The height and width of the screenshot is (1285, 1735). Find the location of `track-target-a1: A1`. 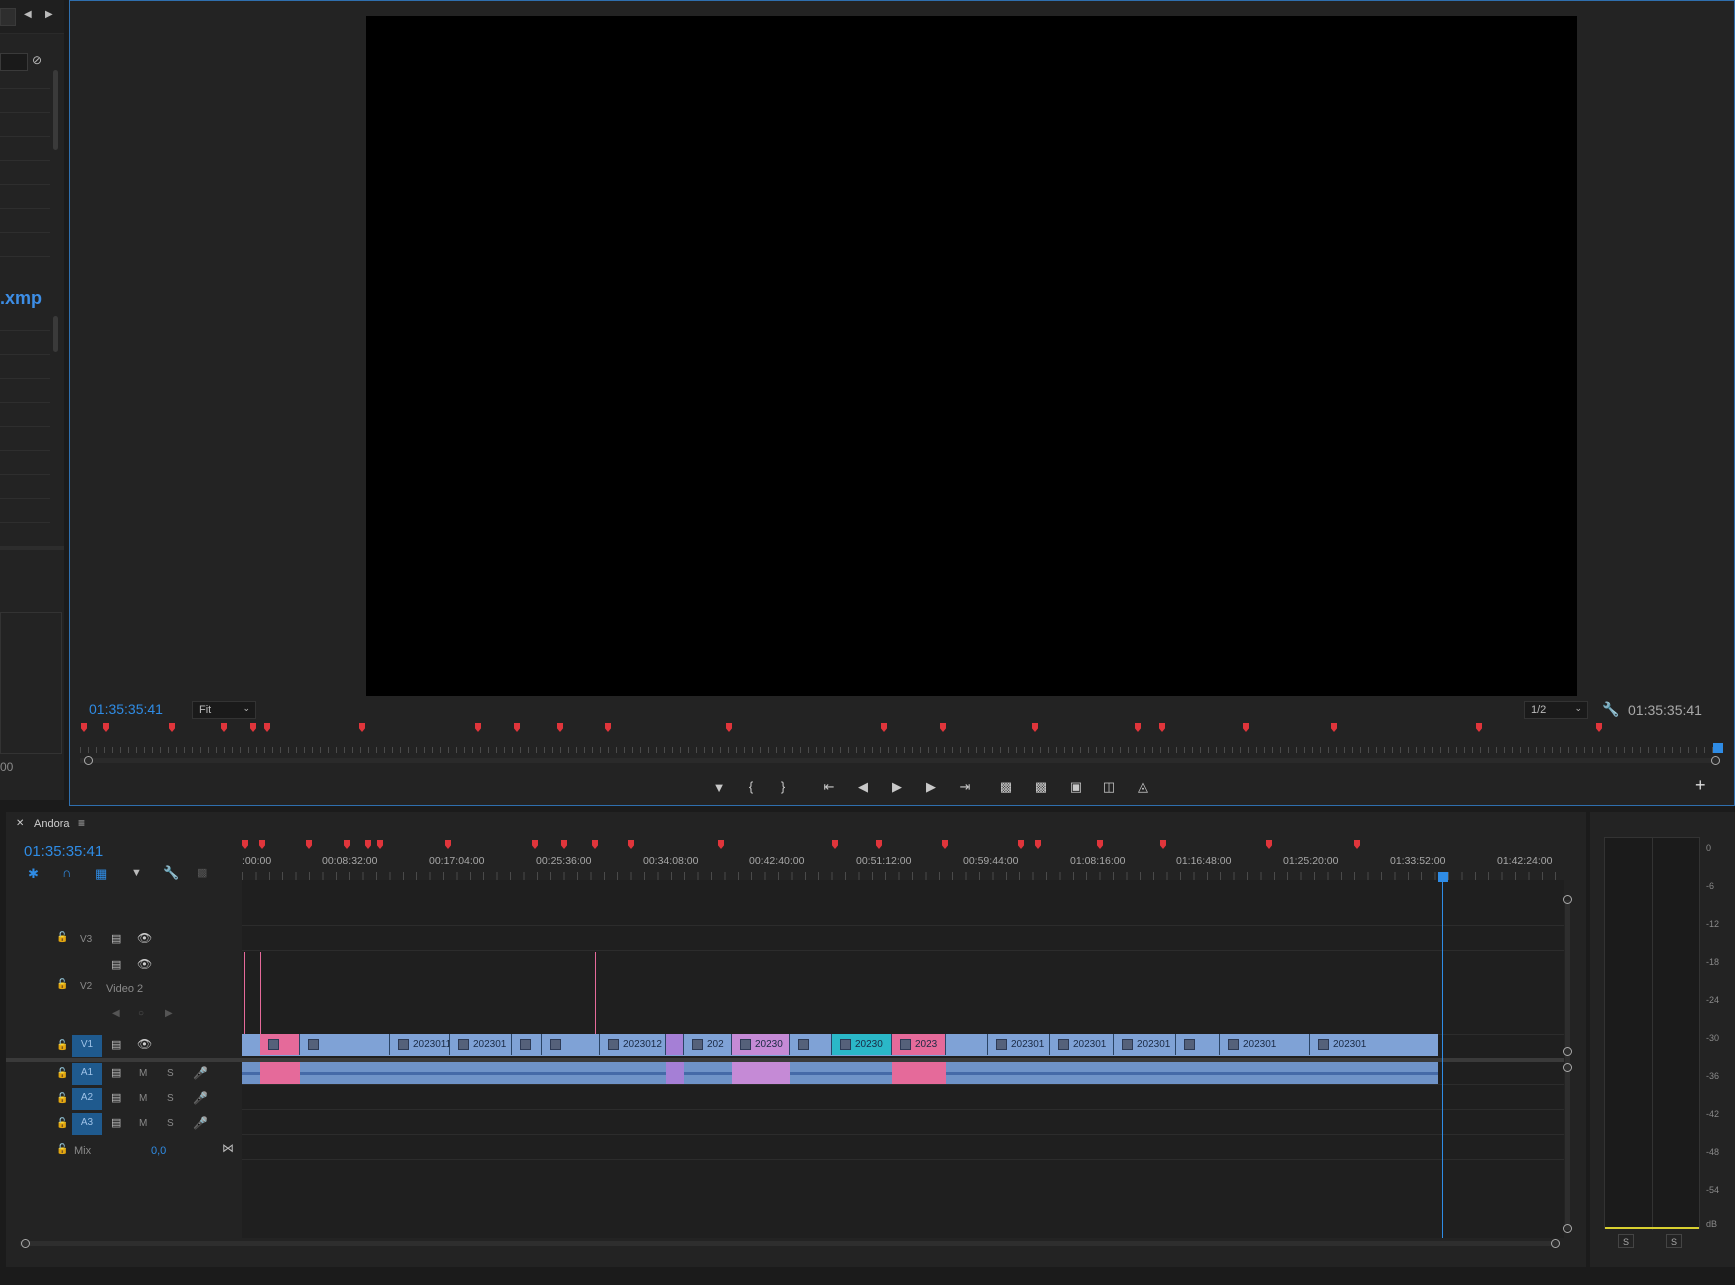

track-target-a1: A1 is located at coordinates (87, 1074).